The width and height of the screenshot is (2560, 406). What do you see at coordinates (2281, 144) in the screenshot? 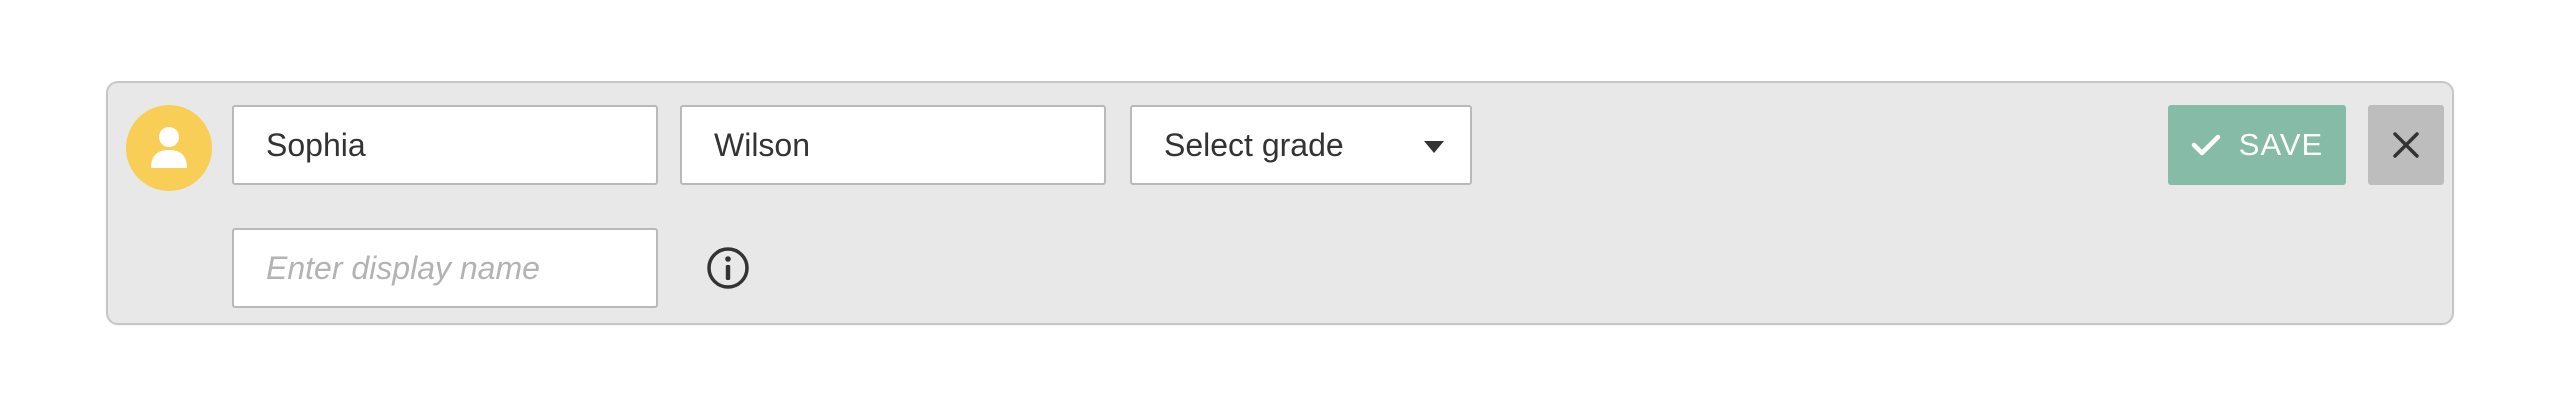
I see `save-button-label: SAVE` at bounding box center [2281, 144].